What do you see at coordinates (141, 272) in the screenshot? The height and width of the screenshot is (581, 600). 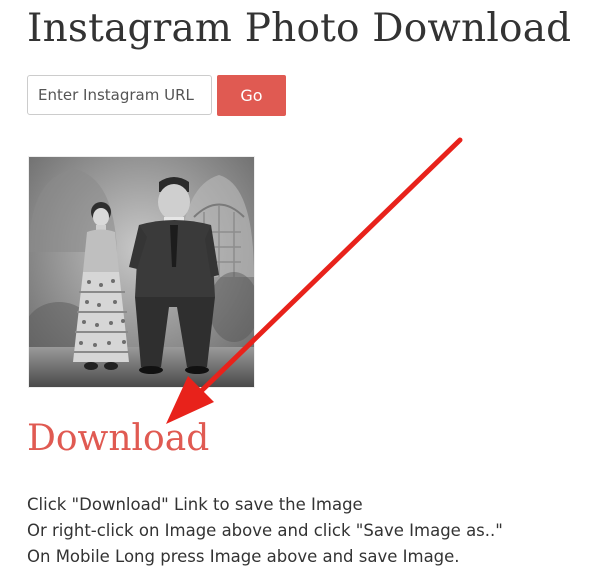 I see `instagram-photo` at bounding box center [141, 272].